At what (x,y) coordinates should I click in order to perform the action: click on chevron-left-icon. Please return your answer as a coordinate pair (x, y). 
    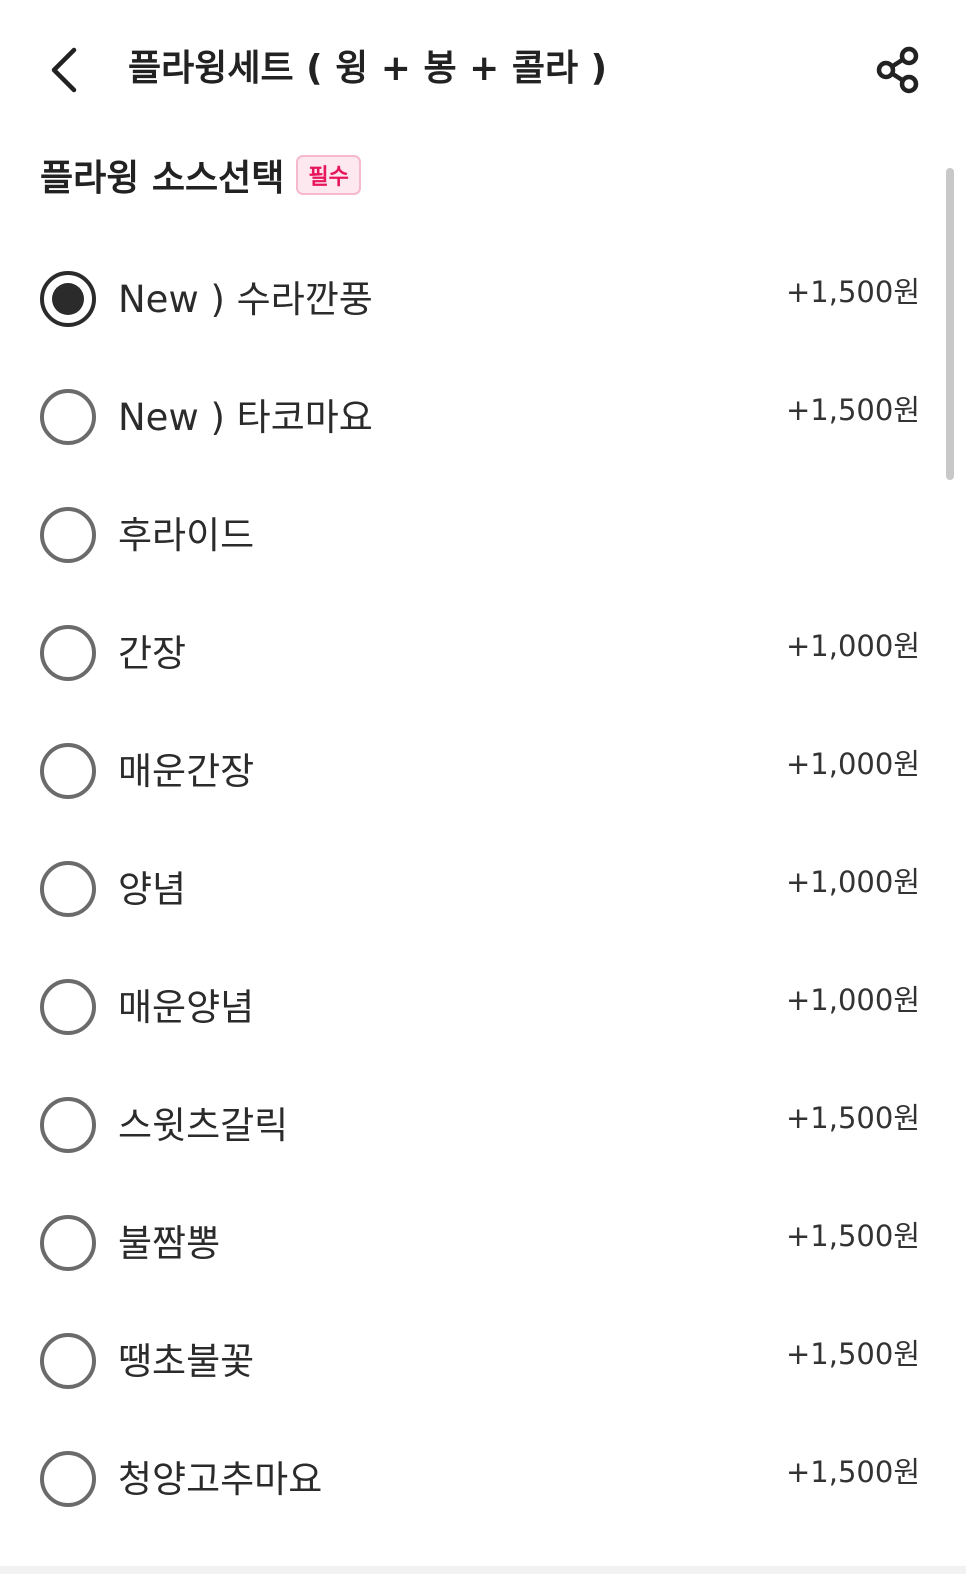
    Looking at the image, I should click on (64, 70).